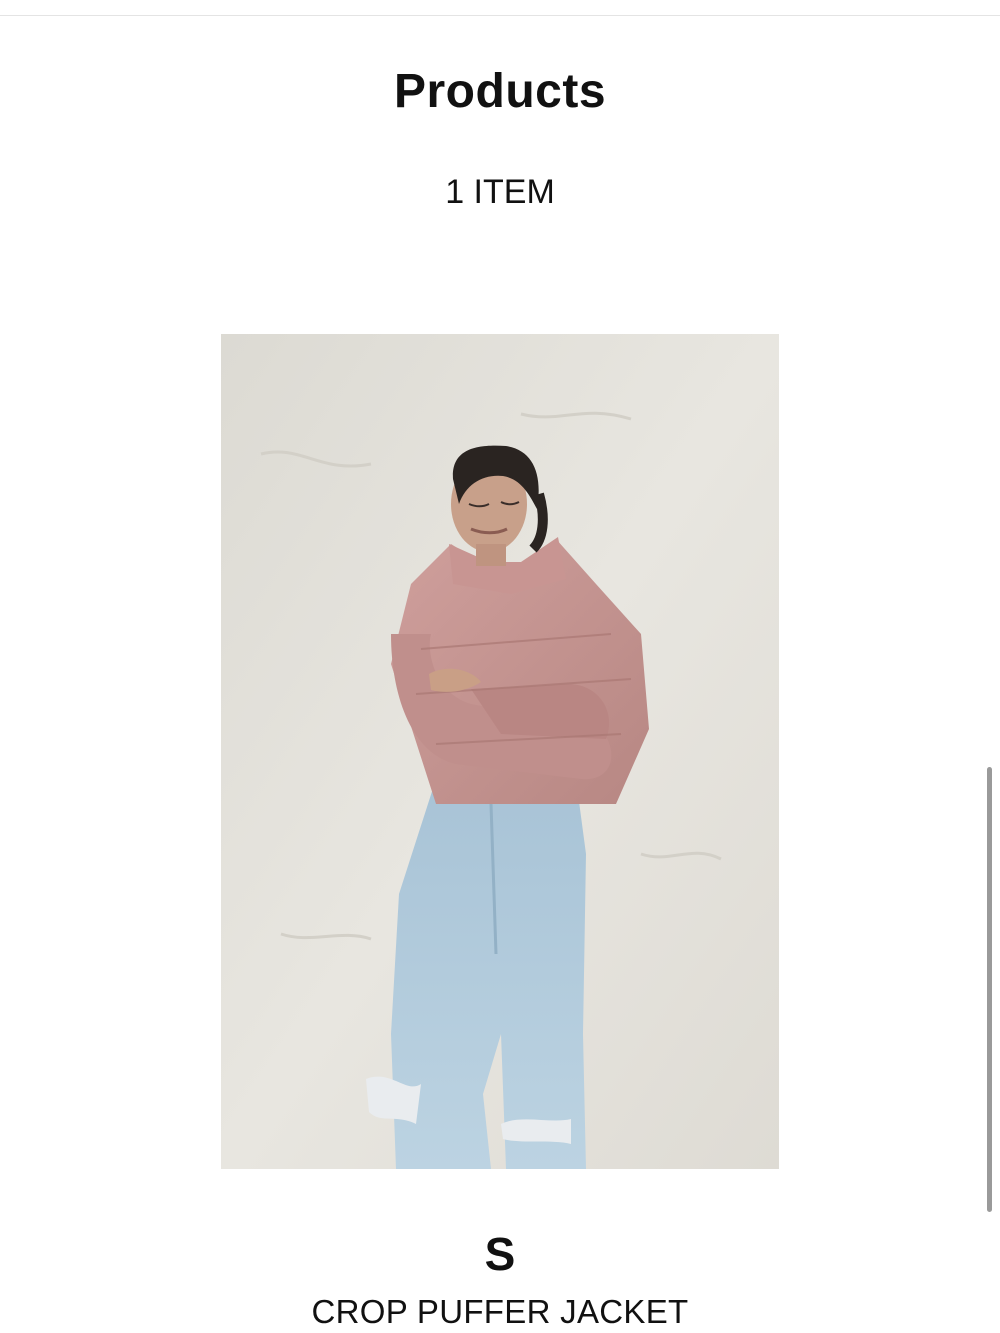  I want to click on product-size: S, so click(500, 1254).